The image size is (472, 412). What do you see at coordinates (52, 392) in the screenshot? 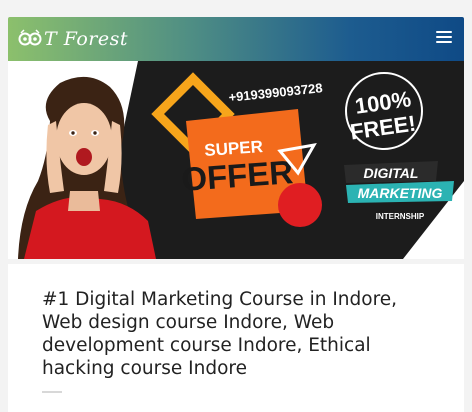
I see `title-divider` at bounding box center [52, 392].